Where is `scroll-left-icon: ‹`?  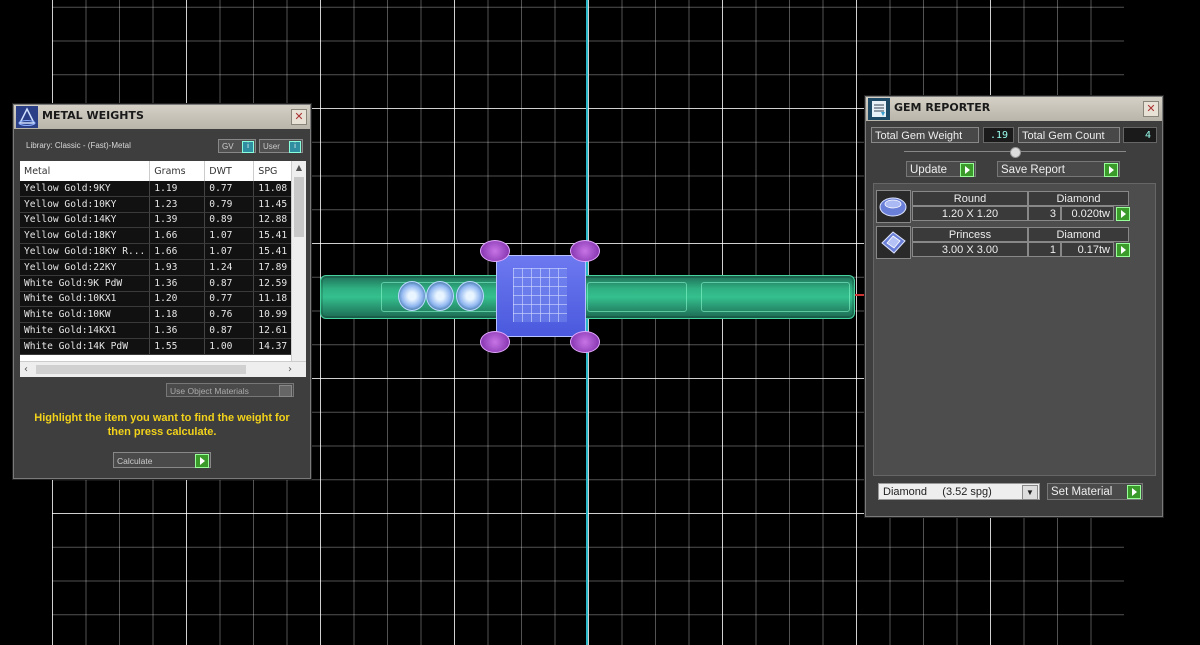
scroll-left-icon: ‹ is located at coordinates (26, 369).